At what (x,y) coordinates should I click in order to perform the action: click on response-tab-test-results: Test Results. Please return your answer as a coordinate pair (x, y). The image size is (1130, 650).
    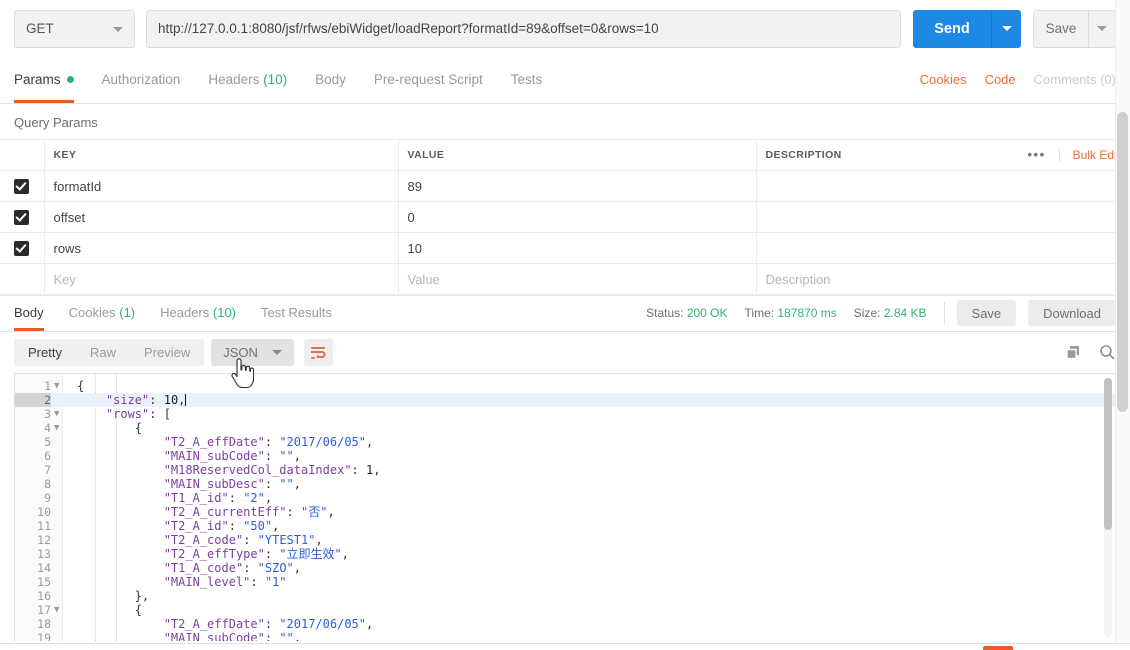
    Looking at the image, I should click on (296, 313).